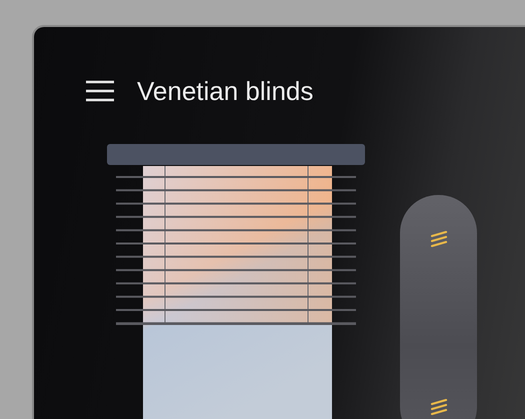 The height and width of the screenshot is (419, 525). I want to click on menu-icon, so click(100, 91).